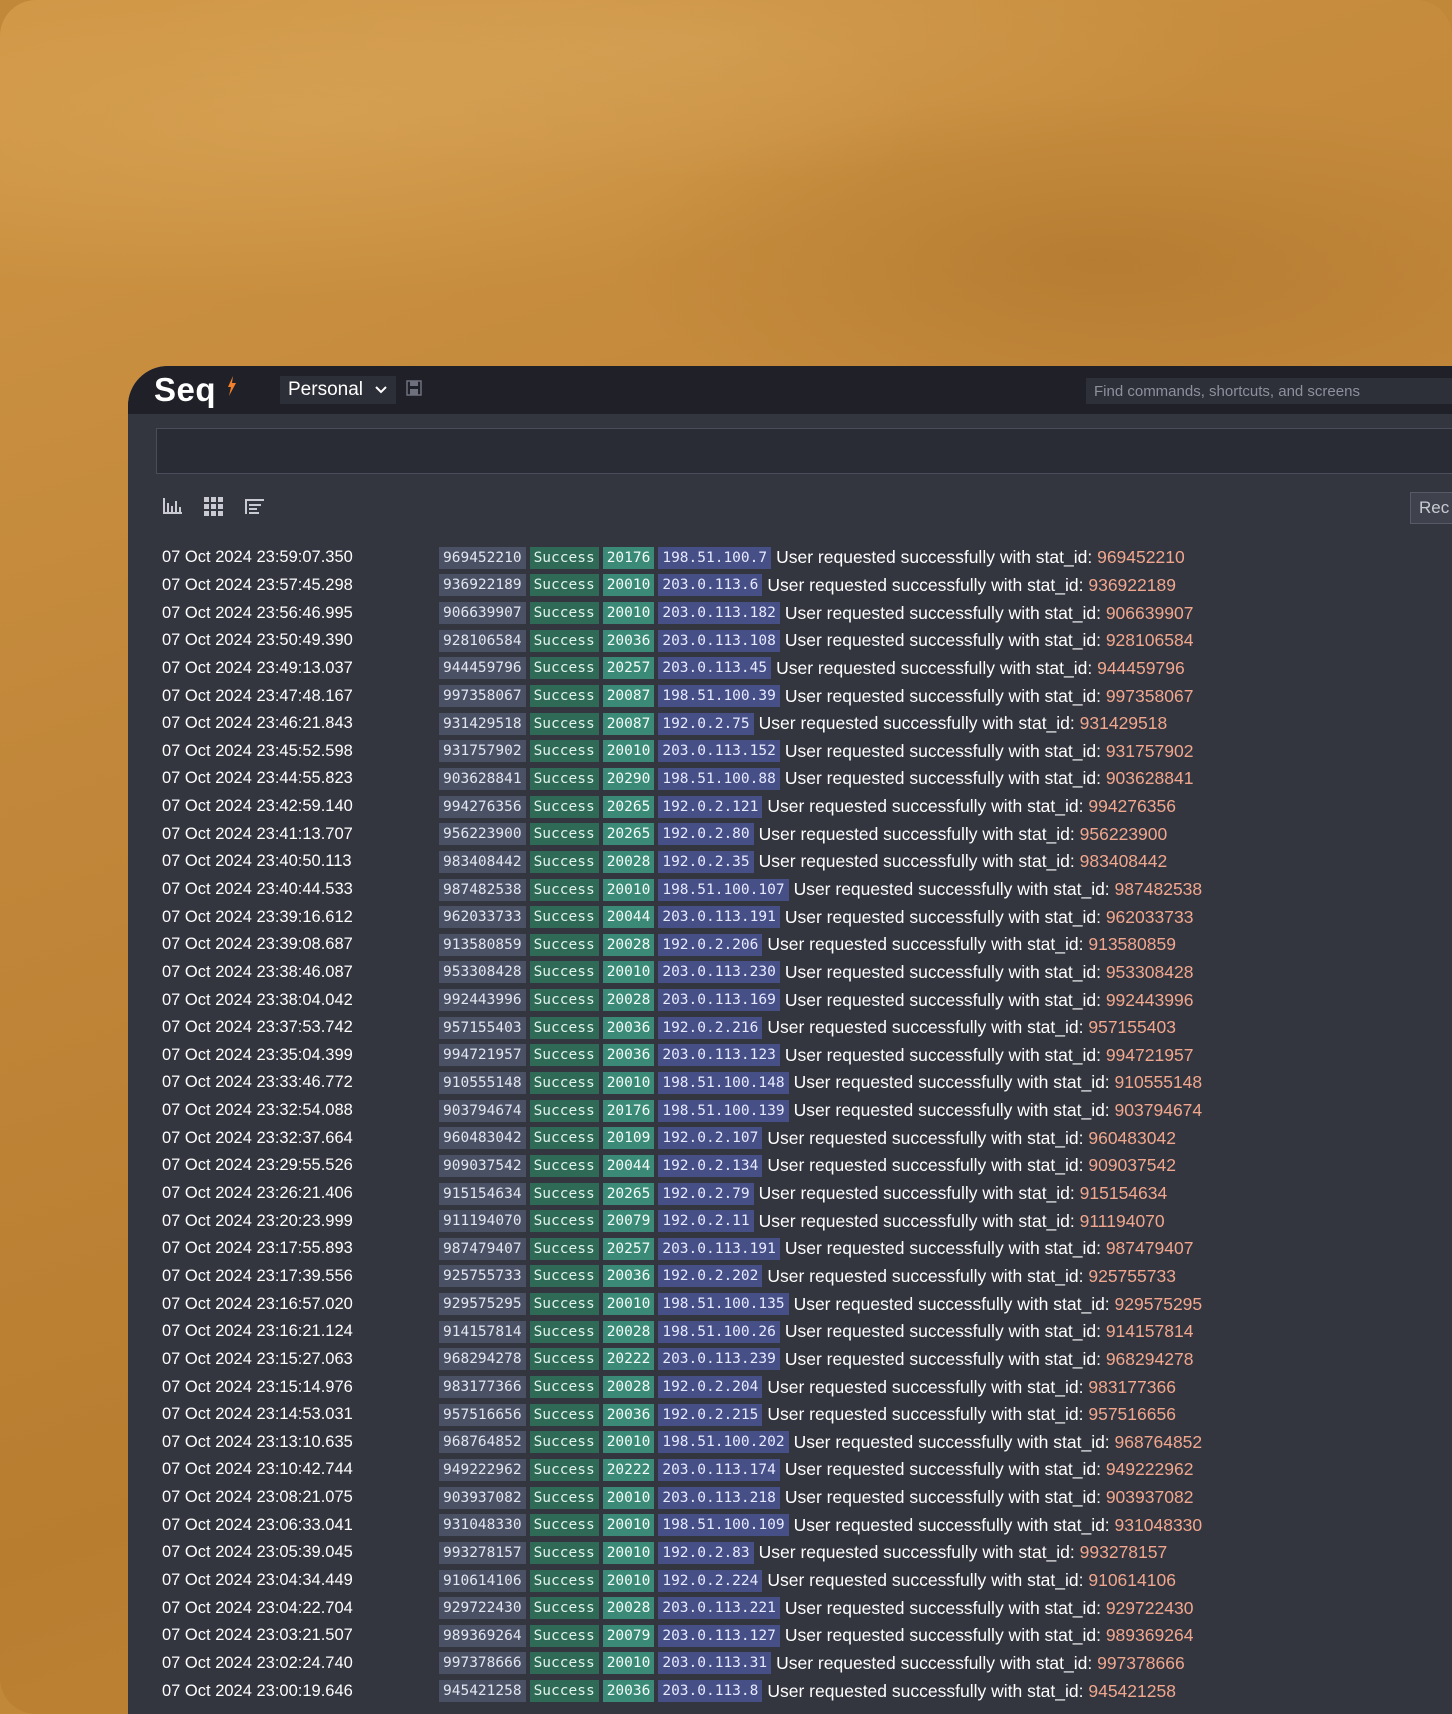 The height and width of the screenshot is (1714, 1452). I want to click on ip-tag: 192.0.2.206, so click(710, 944).